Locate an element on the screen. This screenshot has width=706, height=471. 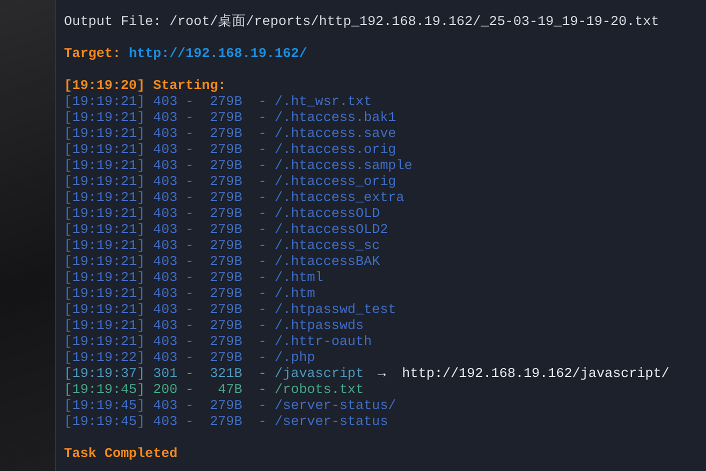
scan-result-line: [19:19:45] 403 - 279B - /server-status/ is located at coordinates (230, 406).